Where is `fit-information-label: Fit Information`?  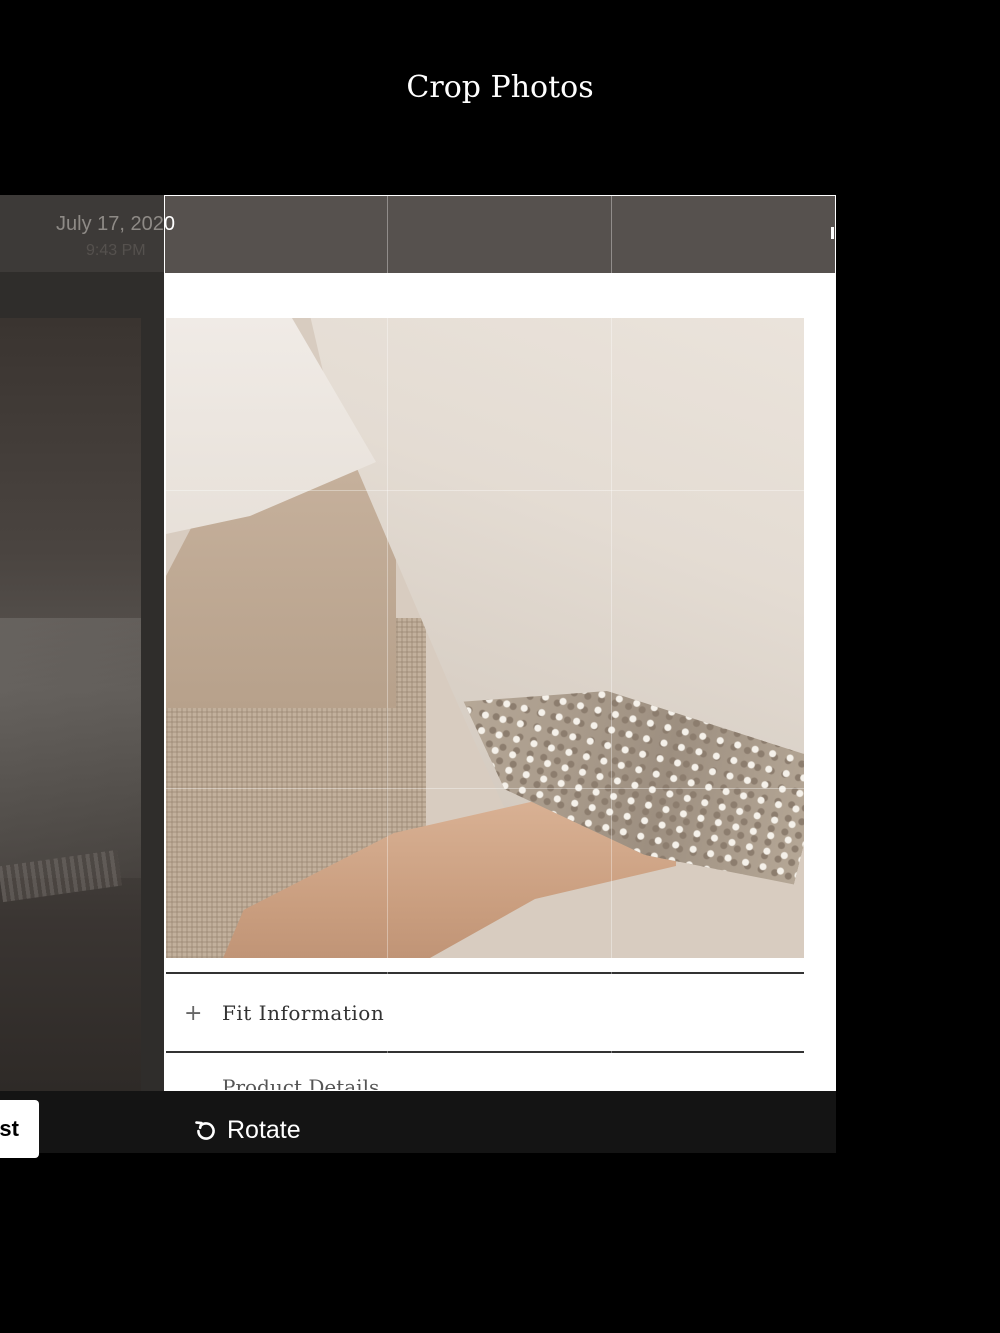
fit-information-label: Fit Information is located at coordinates (303, 1013).